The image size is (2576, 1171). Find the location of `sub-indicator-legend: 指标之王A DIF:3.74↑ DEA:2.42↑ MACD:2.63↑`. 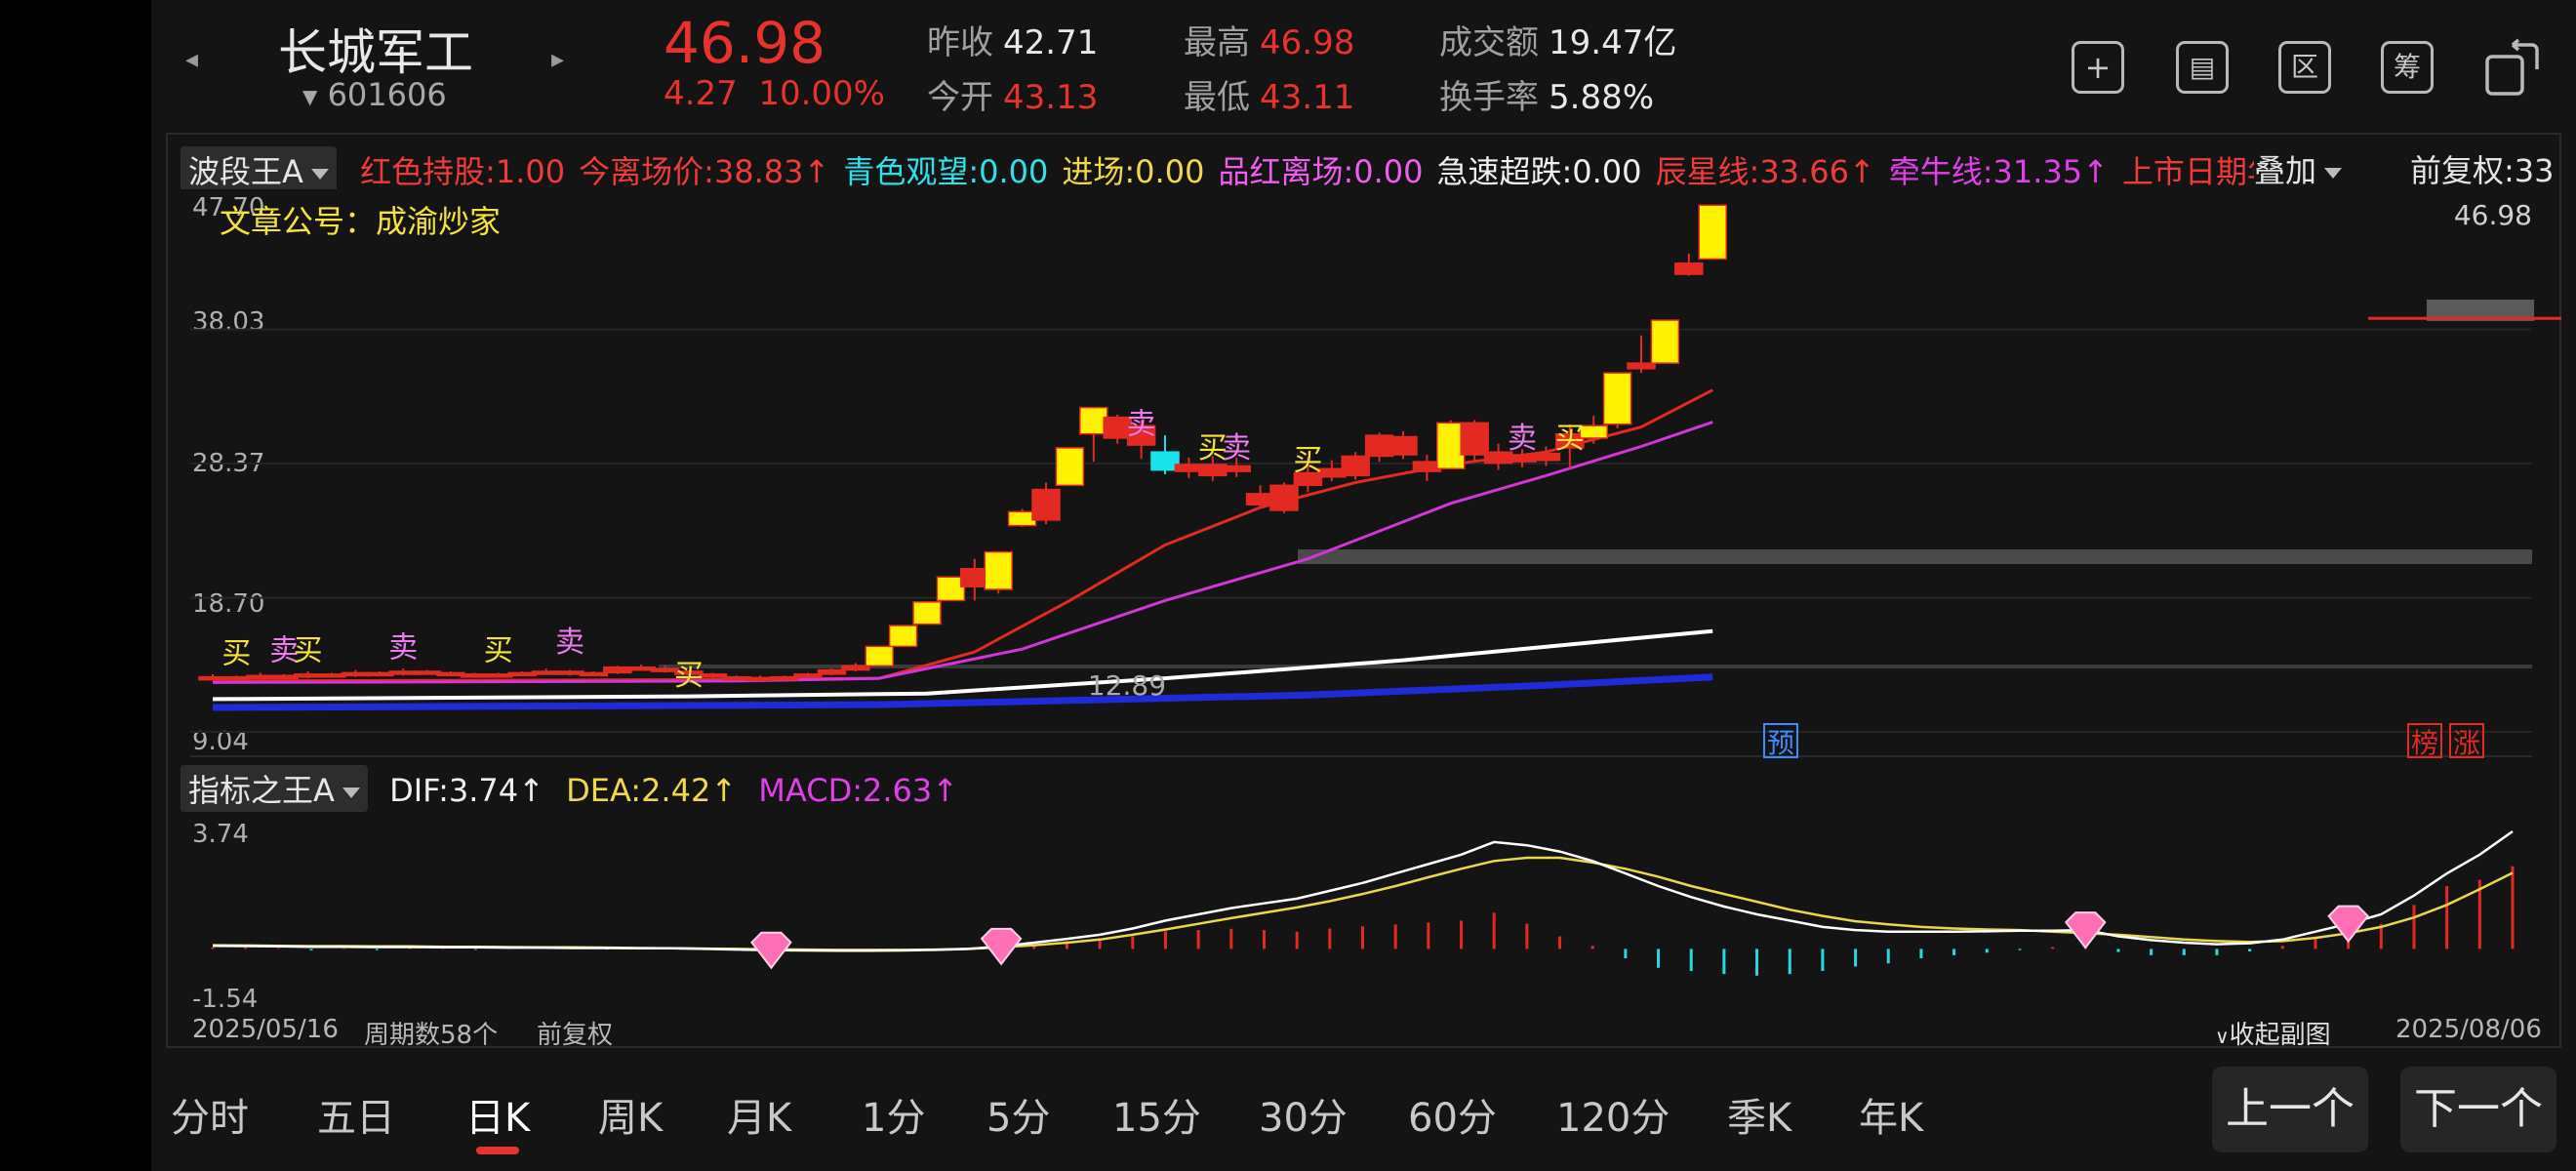

sub-indicator-legend: 指标之王A DIF:3.74↑ DEA:2.42↑ MACD:2.63↑ is located at coordinates (569, 788).